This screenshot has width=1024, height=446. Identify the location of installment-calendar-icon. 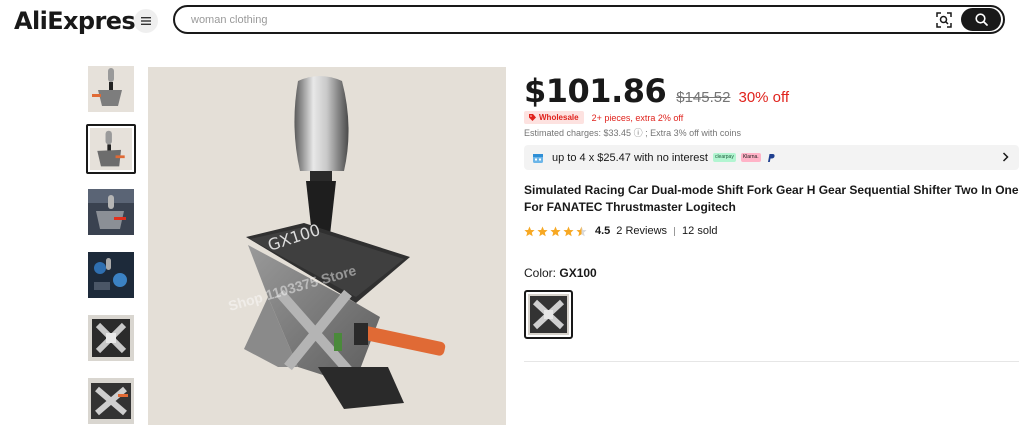
(538, 158).